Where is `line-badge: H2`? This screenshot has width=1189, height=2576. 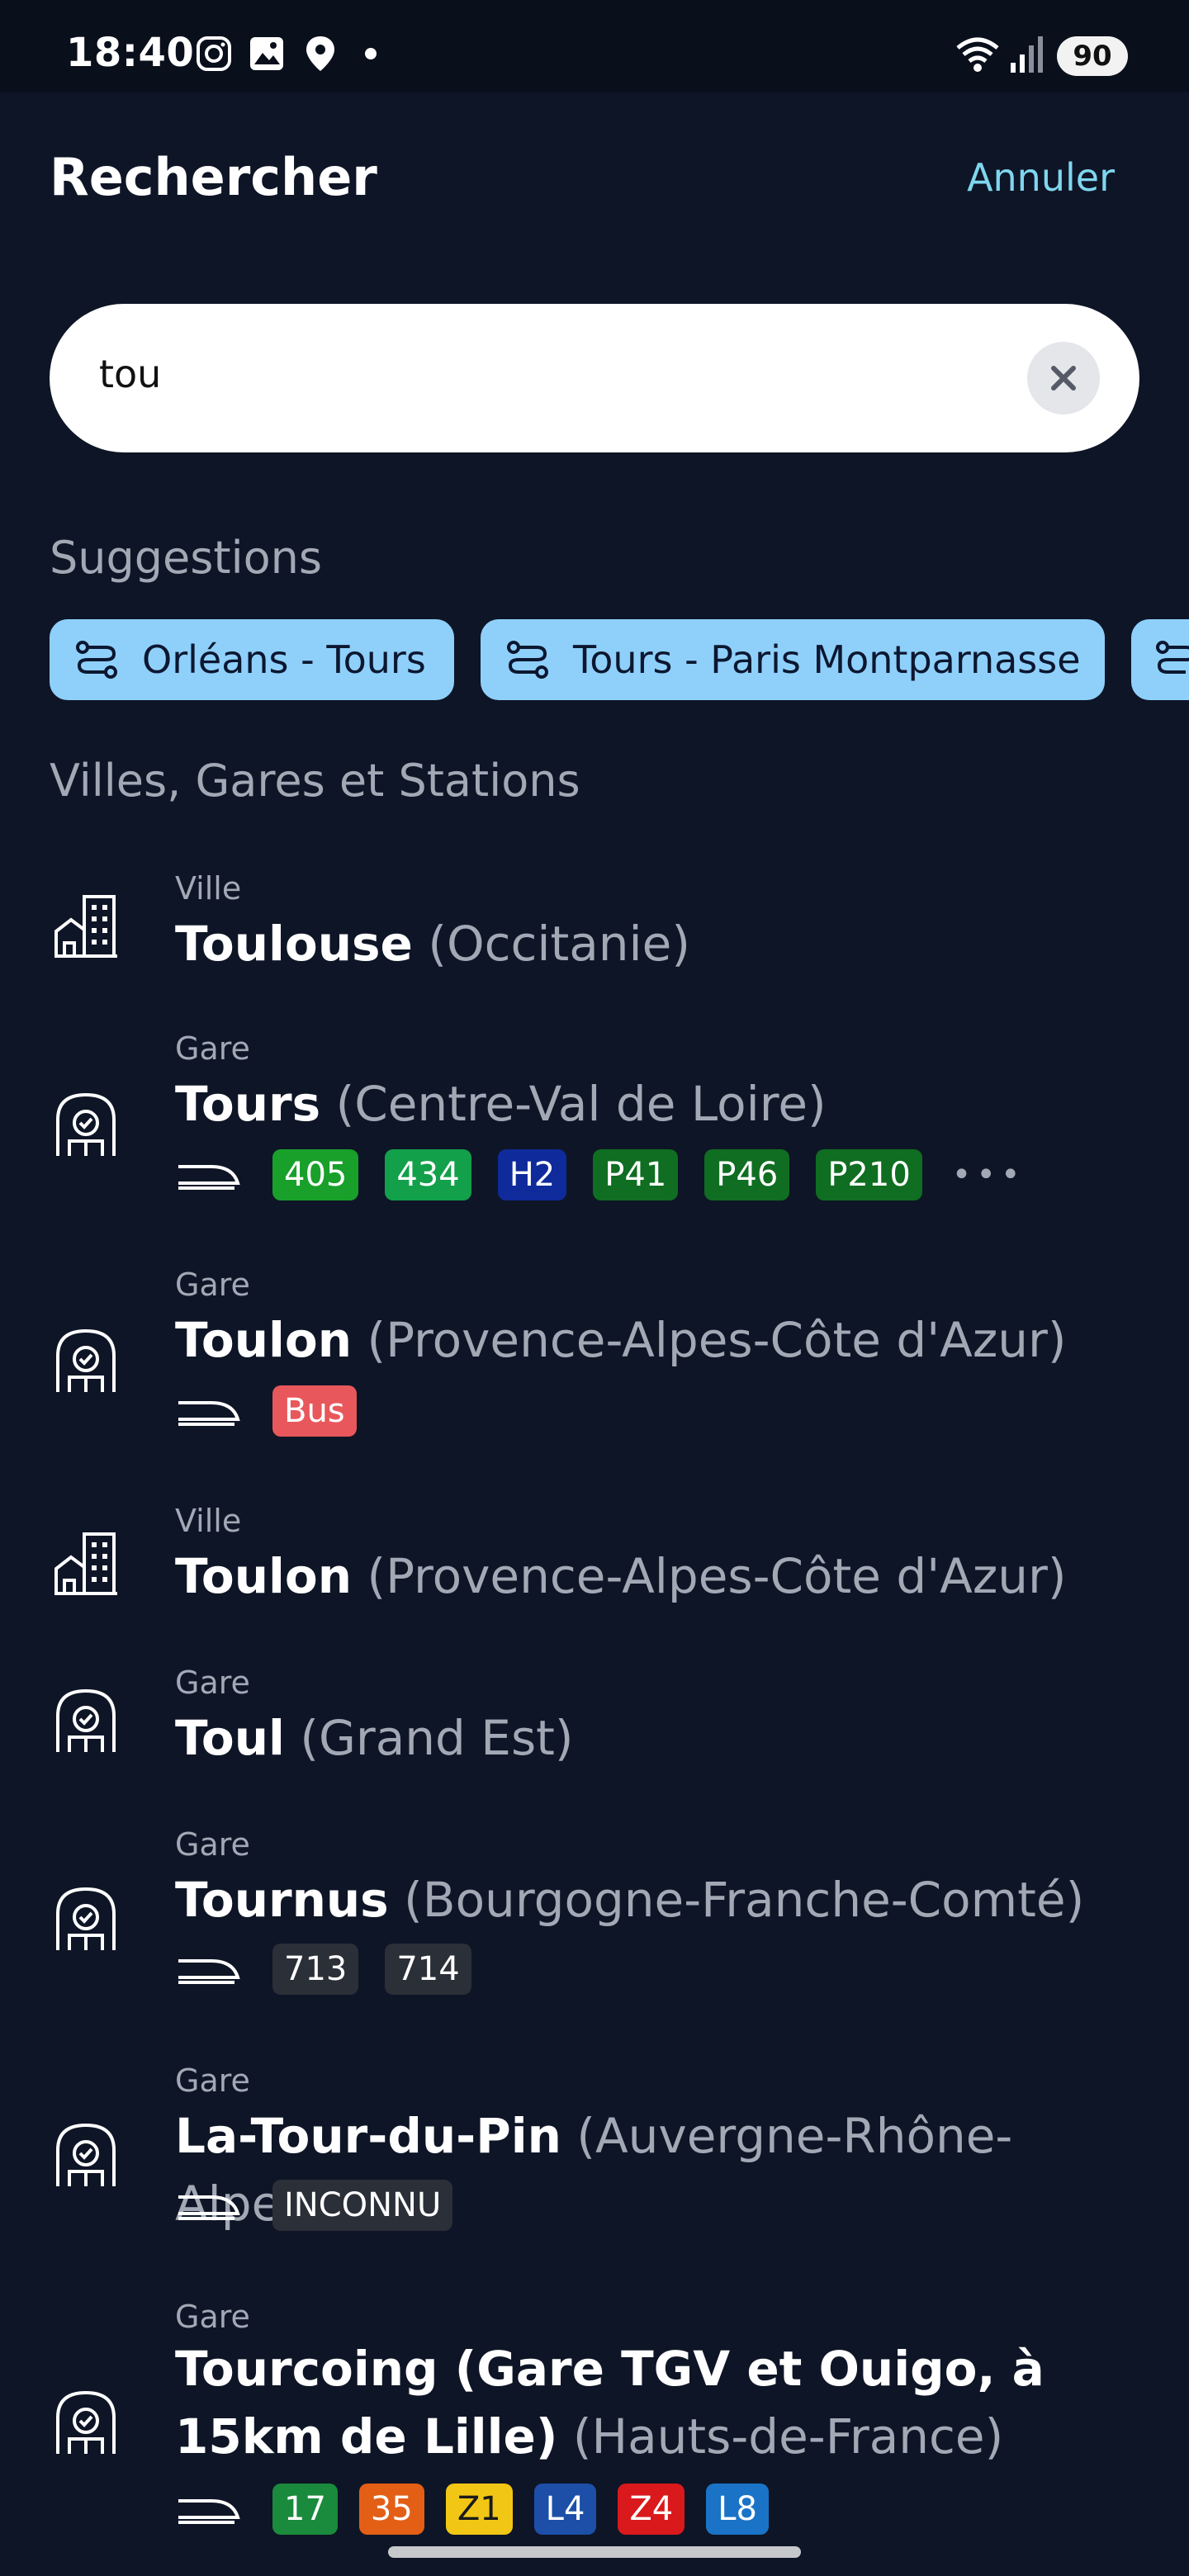 line-badge: H2 is located at coordinates (532, 1174).